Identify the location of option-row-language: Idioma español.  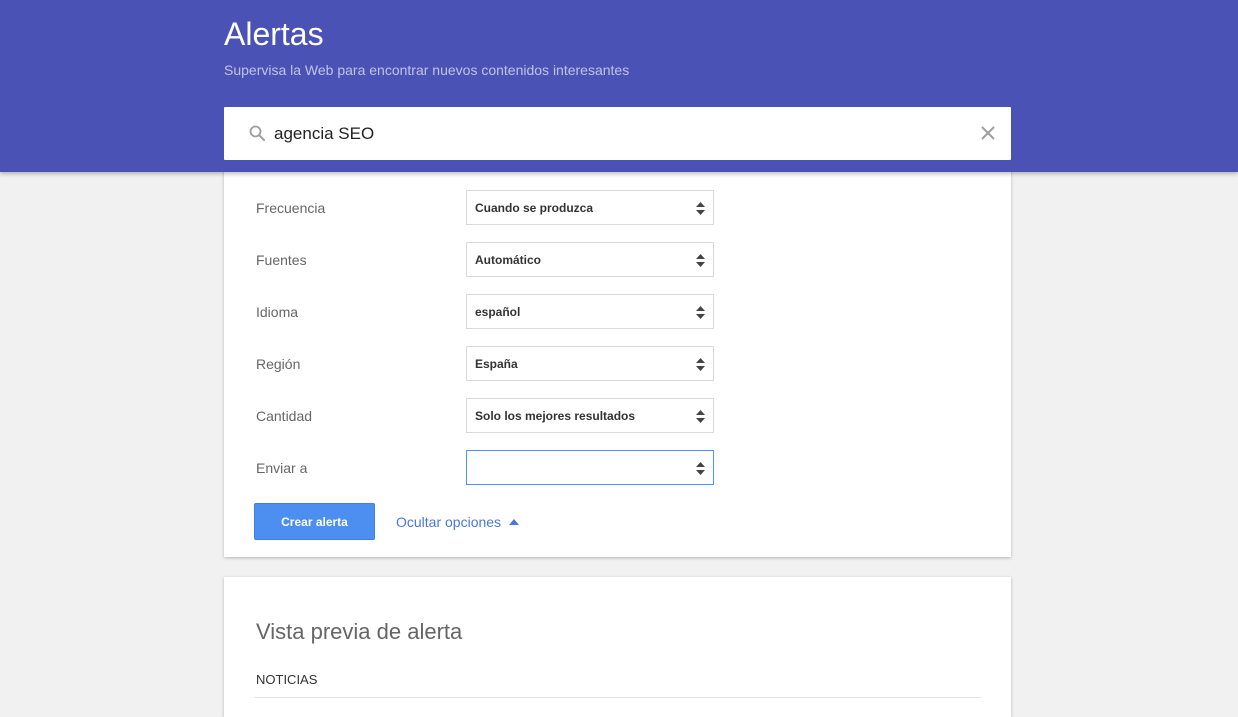
(617, 312).